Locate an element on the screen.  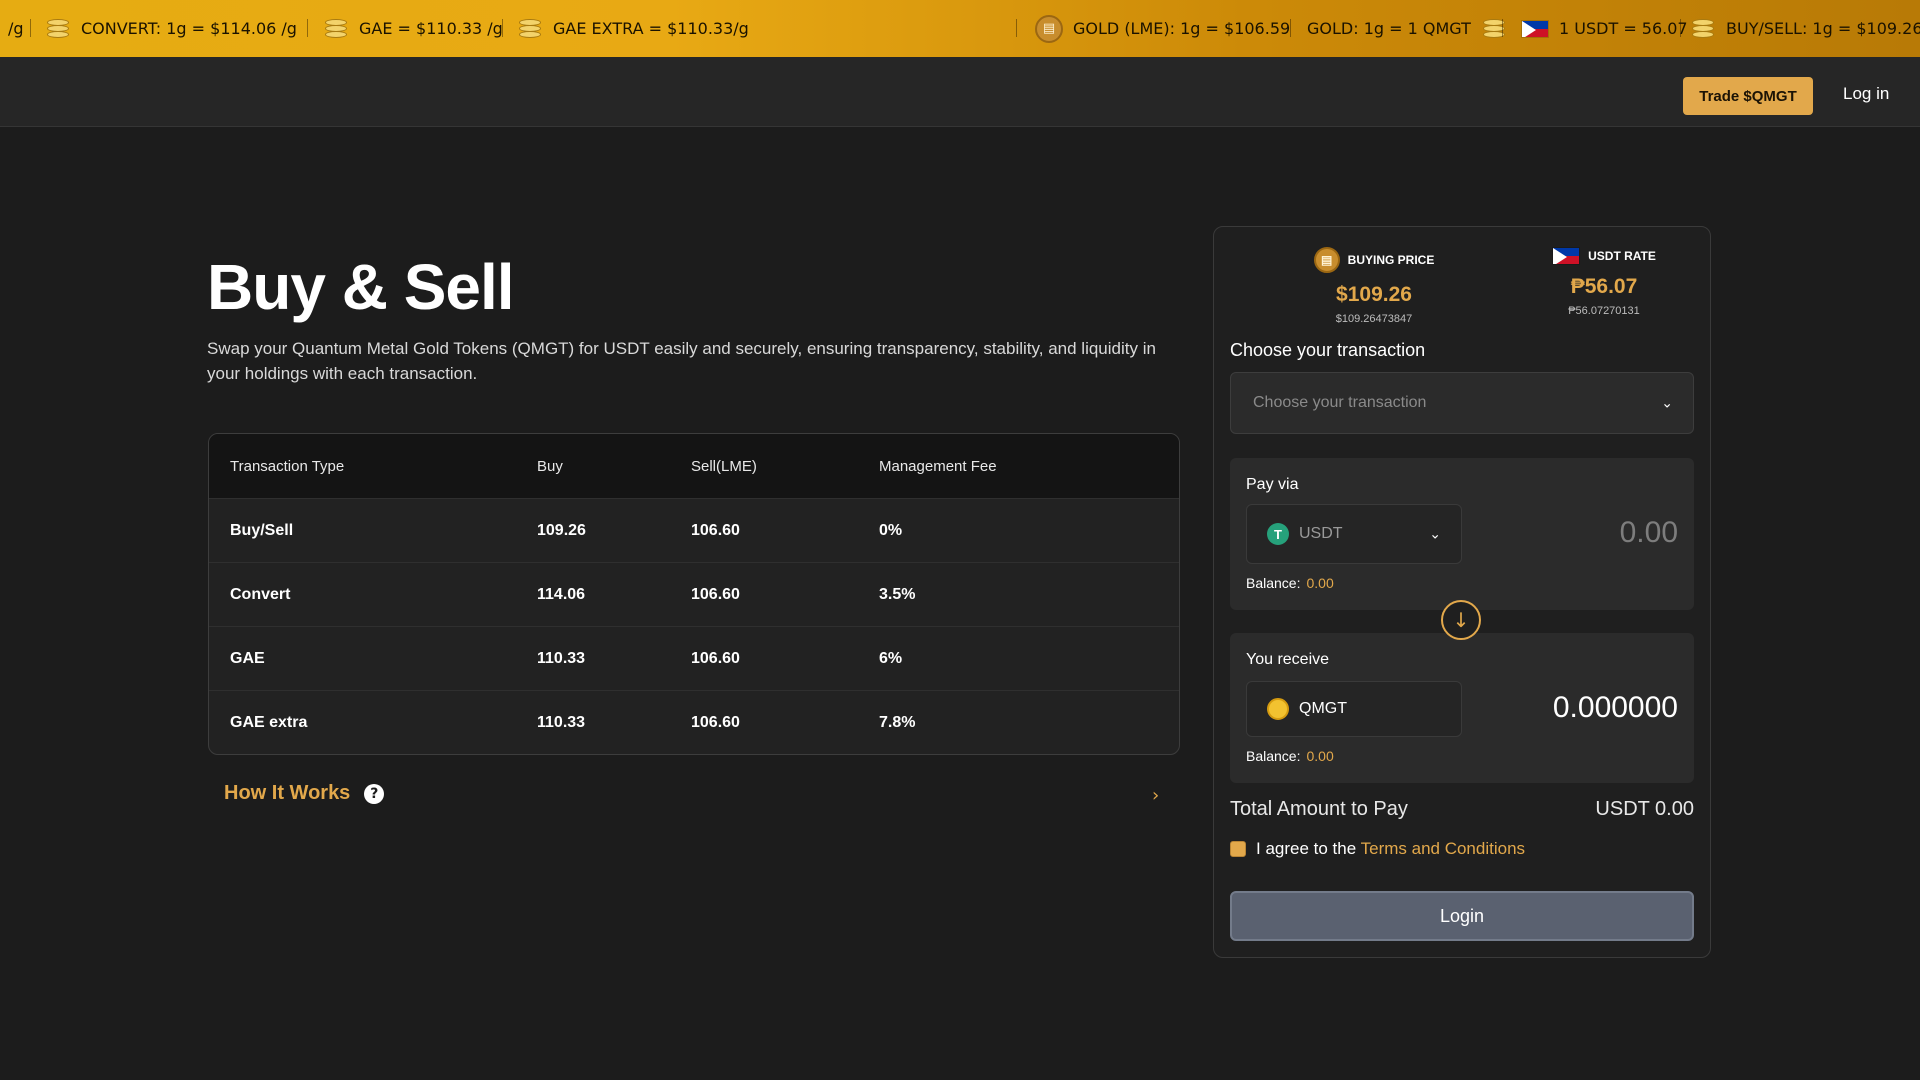
pay-balance-value: 0.00 is located at coordinates (1320, 583).